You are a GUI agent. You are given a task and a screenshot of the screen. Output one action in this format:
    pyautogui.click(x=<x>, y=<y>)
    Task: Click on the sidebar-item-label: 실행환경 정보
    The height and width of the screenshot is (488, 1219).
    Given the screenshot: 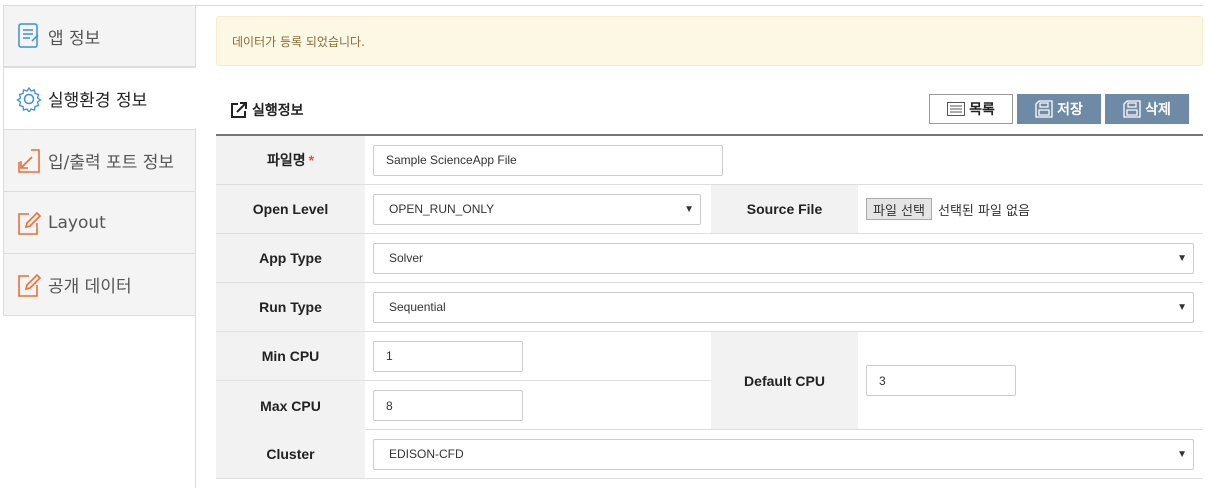 What is the action you would take?
    pyautogui.click(x=98, y=101)
    